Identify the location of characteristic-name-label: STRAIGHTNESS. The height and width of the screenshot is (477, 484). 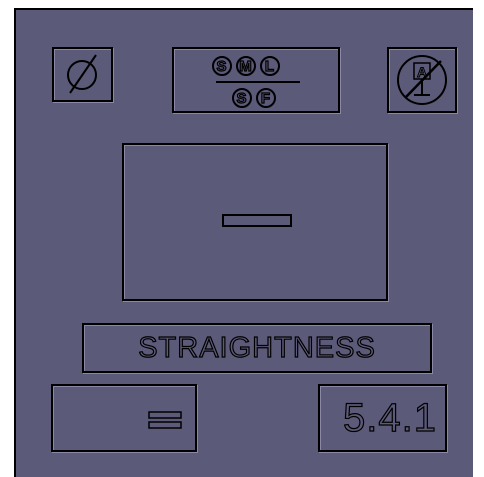
(257, 347).